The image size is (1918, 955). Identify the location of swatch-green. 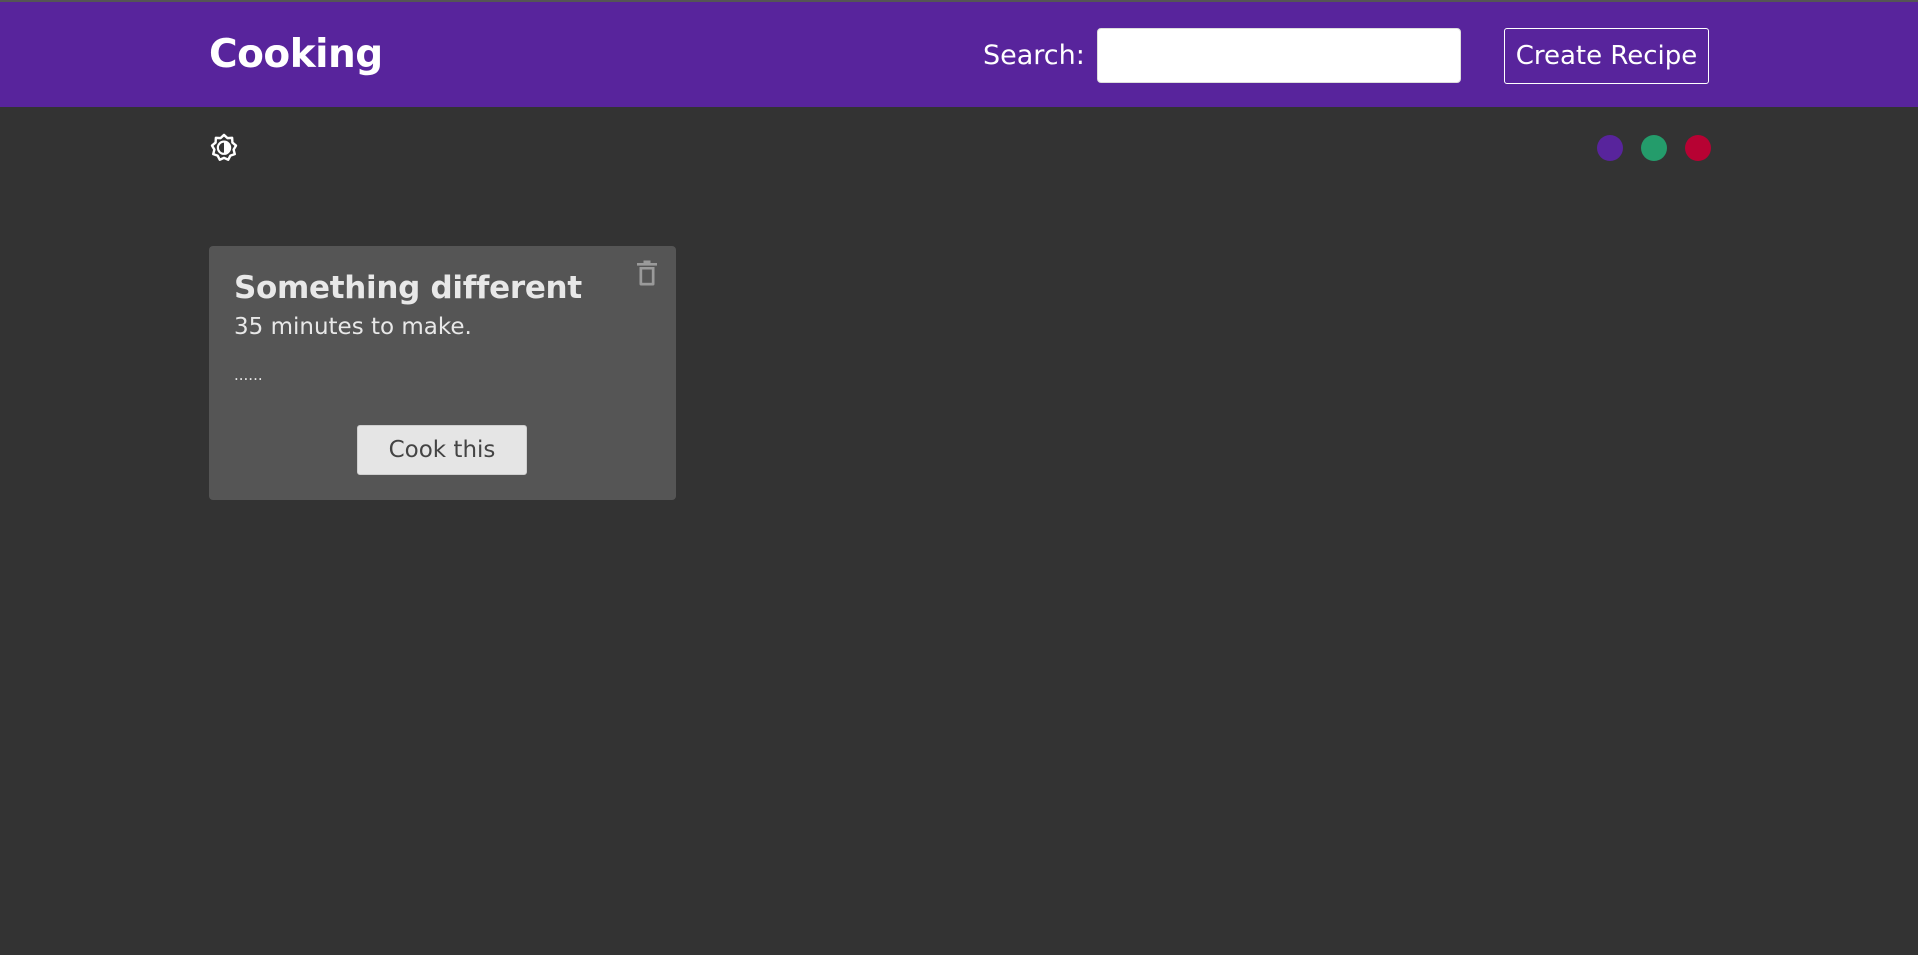
(1654, 148).